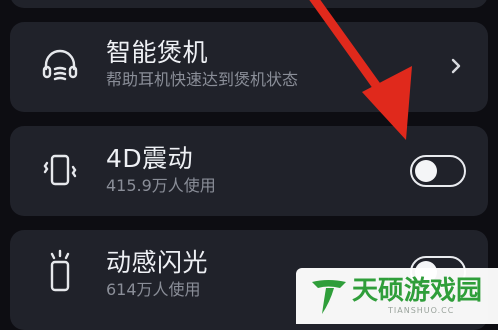 The width and height of the screenshot is (498, 330). Describe the element at coordinates (157, 52) in the screenshot. I see `smart-burn-in-title: 智能煲机` at that location.